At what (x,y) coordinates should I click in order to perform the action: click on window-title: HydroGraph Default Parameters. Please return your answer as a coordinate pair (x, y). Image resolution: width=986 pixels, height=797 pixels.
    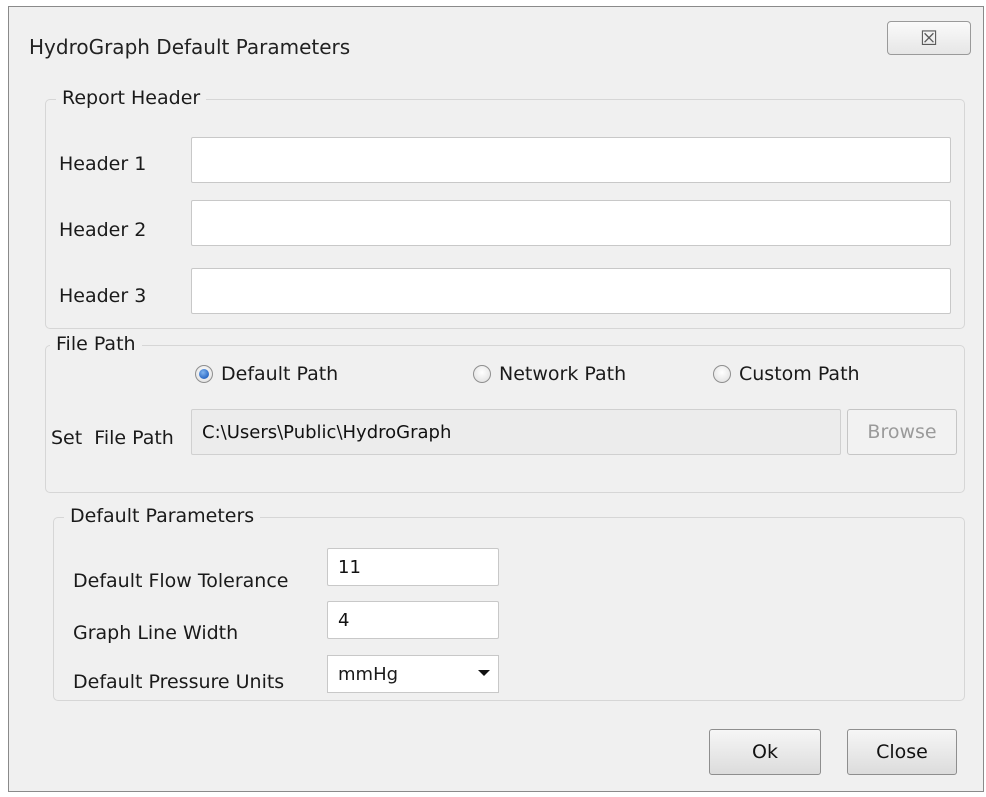
    Looking at the image, I should click on (190, 47).